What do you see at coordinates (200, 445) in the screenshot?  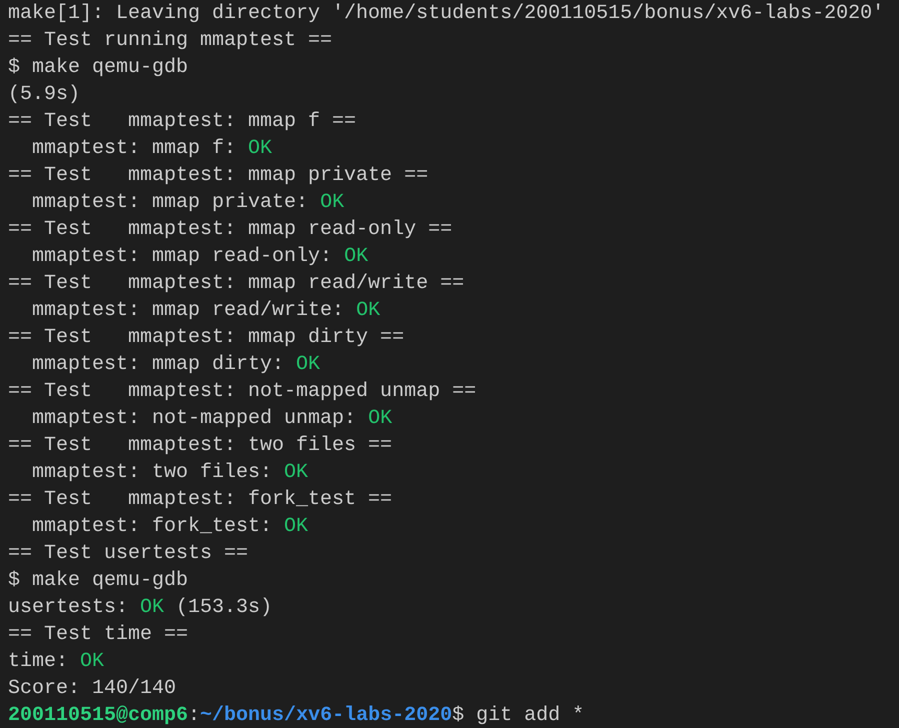 I see `output-text: == Test mmaptest: two files ==` at bounding box center [200, 445].